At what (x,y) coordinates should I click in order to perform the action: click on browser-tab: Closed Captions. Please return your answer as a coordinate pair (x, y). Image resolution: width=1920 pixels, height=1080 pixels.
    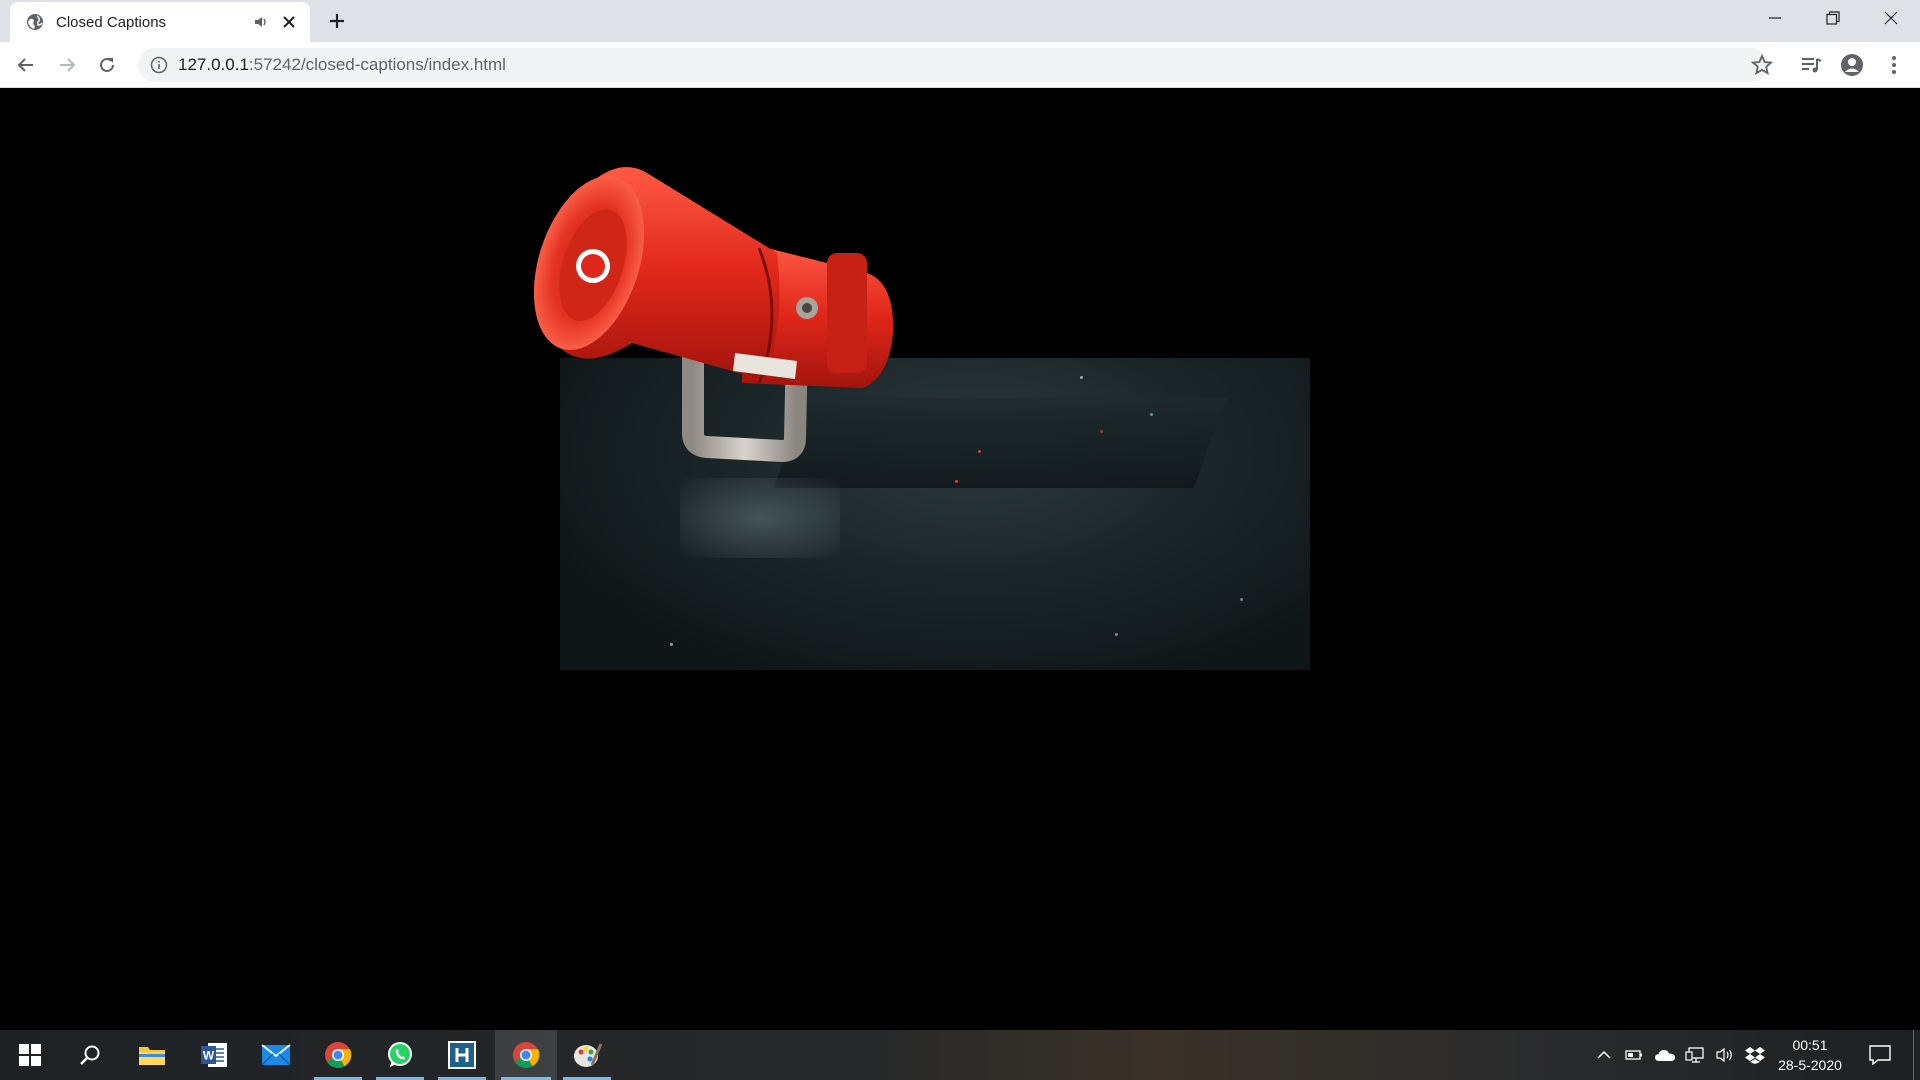
    Looking at the image, I should click on (160, 22).